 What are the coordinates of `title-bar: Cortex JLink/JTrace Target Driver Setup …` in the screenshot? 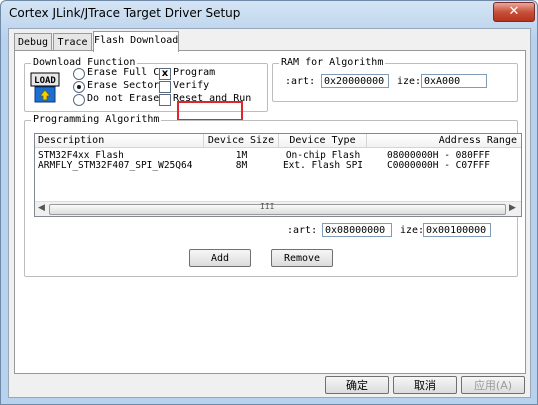 It's located at (269, 14).